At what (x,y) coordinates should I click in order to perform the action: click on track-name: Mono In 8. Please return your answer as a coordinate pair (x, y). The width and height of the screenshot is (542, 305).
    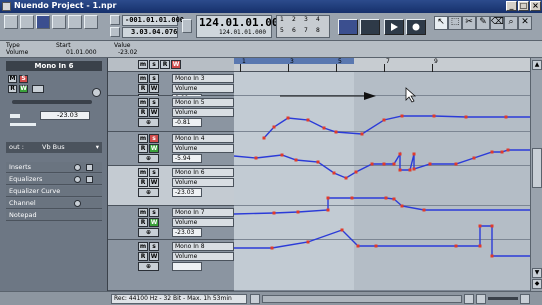
    Looking at the image, I should click on (203, 246).